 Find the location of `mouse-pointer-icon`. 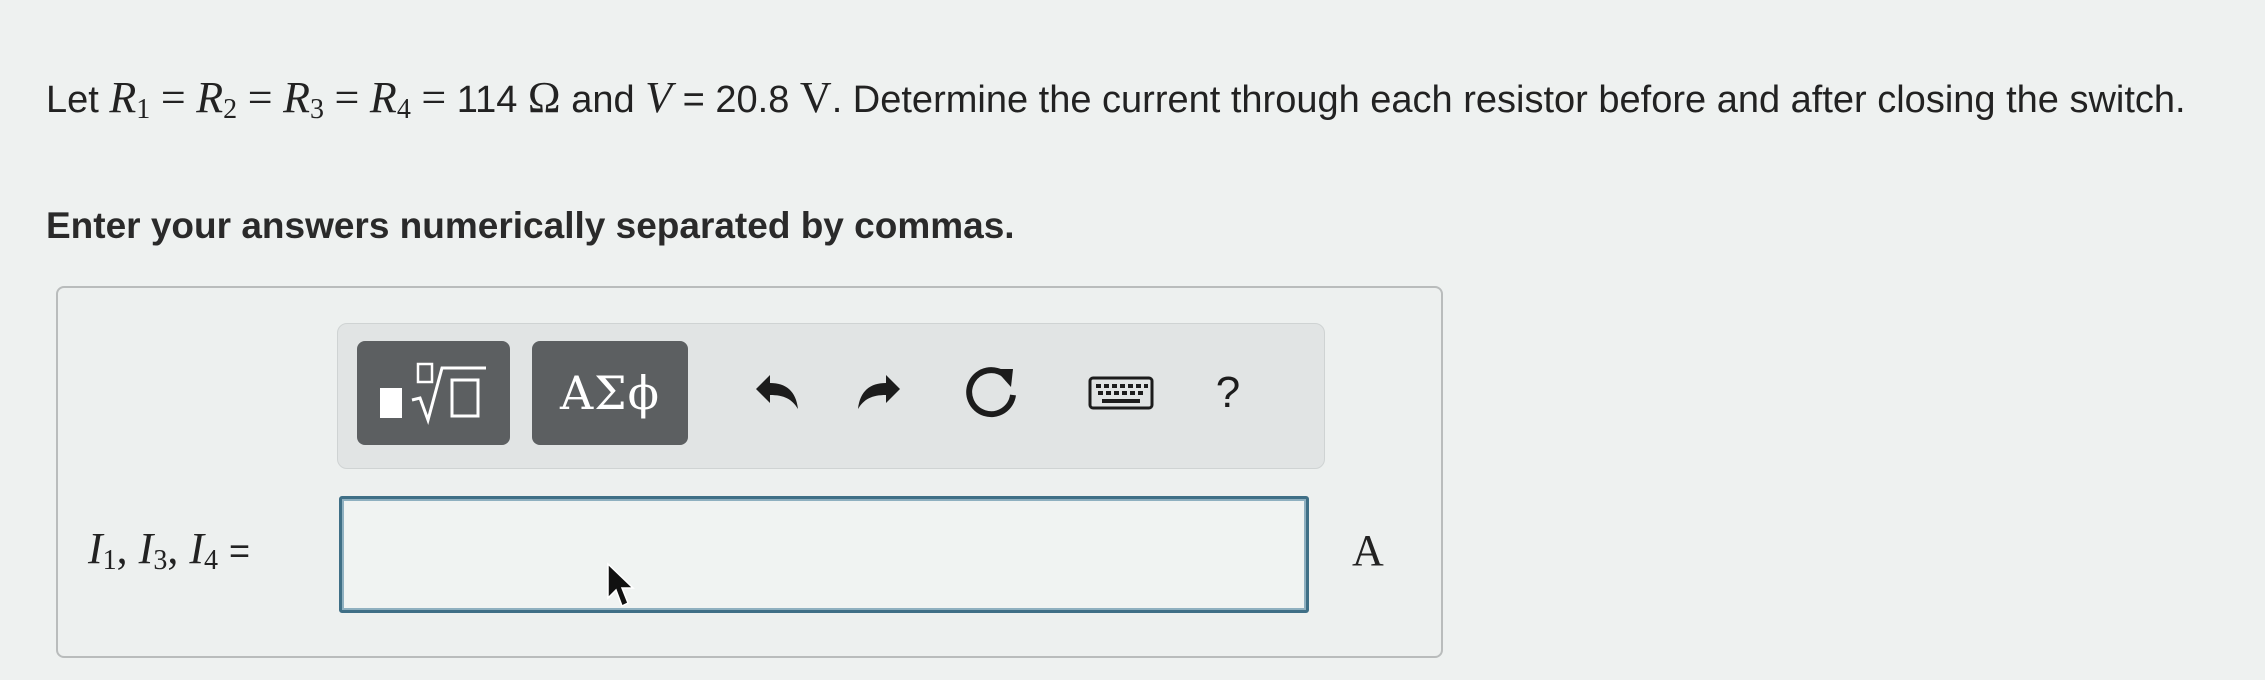

mouse-pointer-icon is located at coordinates (621, 585).